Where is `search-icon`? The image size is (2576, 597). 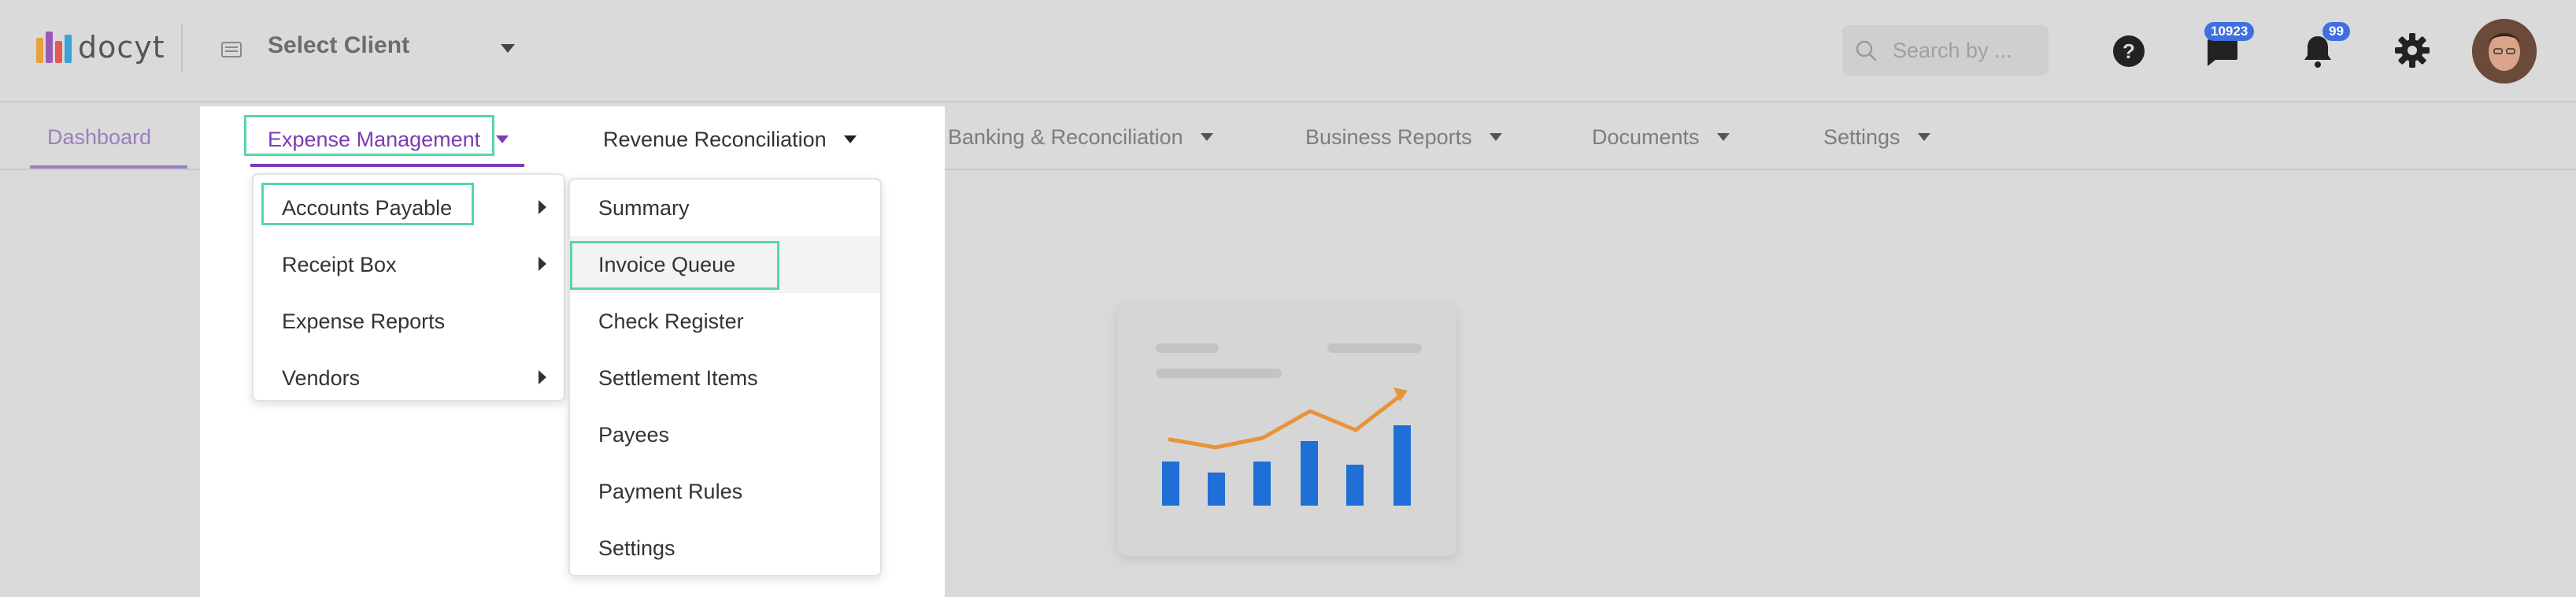 search-icon is located at coordinates (1866, 50).